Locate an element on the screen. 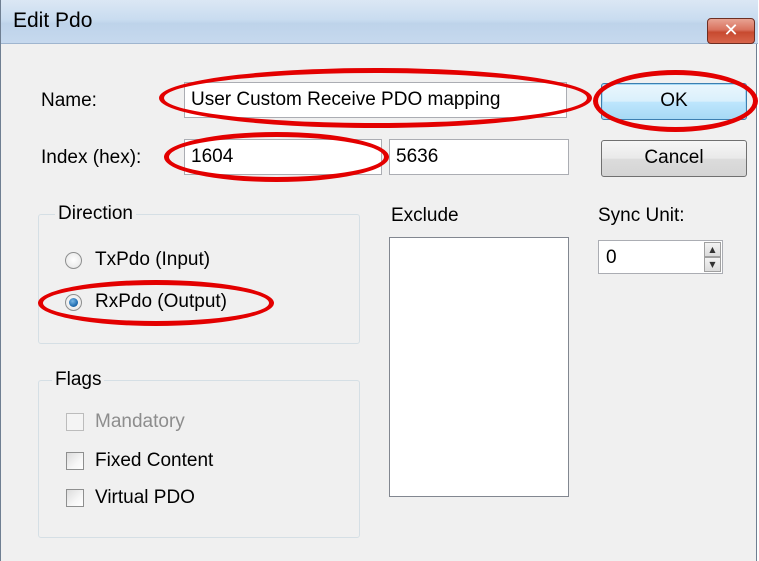  flags-title: Flags is located at coordinates (78, 380).